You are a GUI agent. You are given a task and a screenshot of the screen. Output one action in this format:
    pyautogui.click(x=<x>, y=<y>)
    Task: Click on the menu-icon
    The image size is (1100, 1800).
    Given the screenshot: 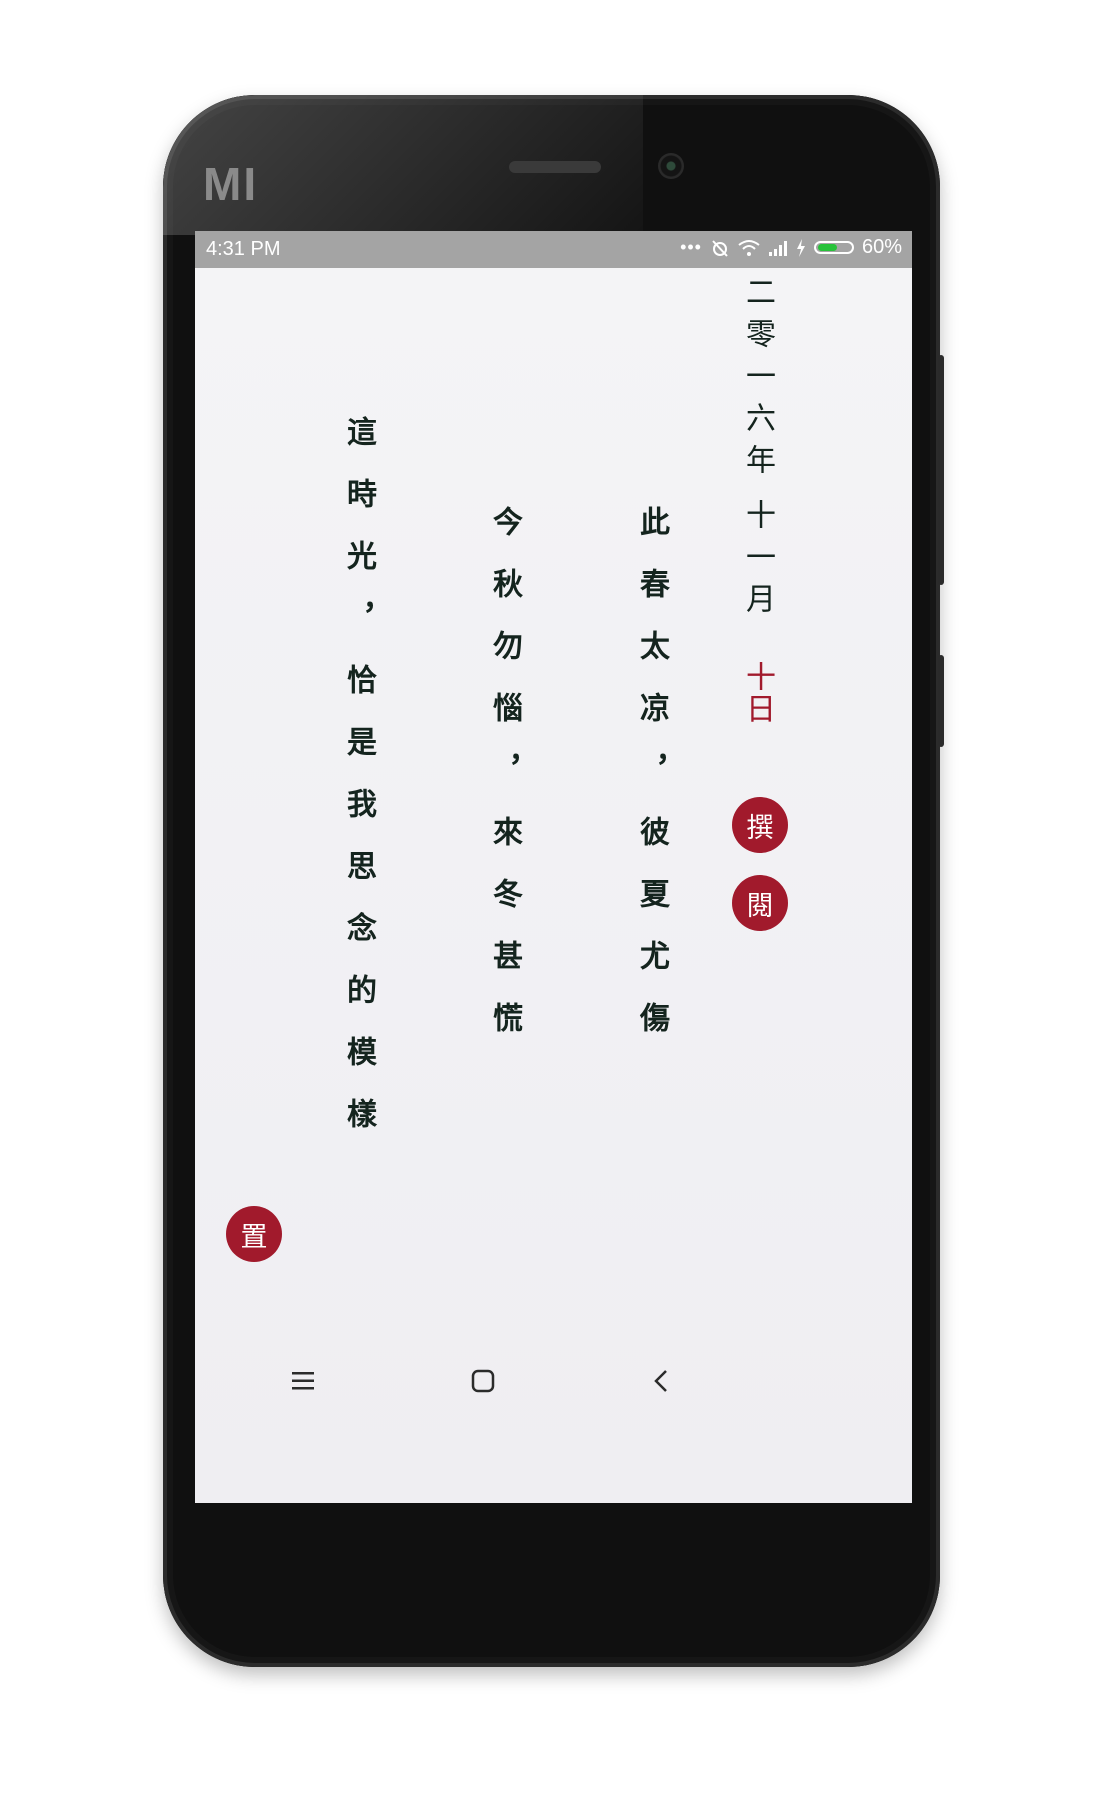 What is the action you would take?
    pyautogui.click(x=303, y=1381)
    